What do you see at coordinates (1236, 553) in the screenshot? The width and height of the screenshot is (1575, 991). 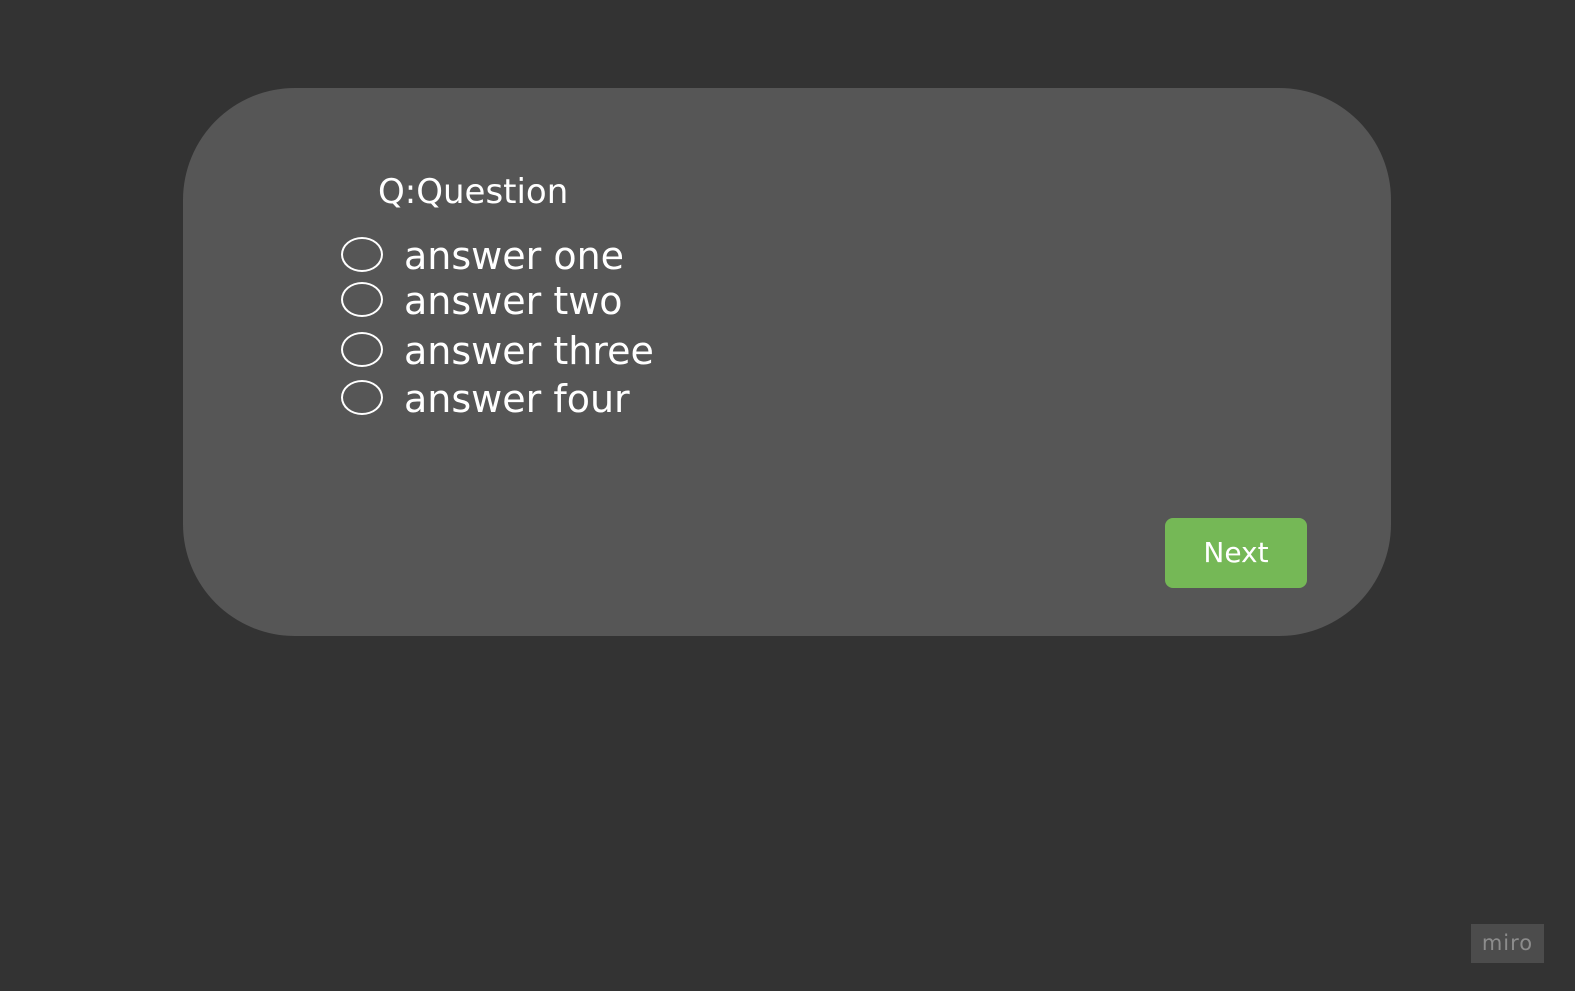 I see `next-button: Next` at bounding box center [1236, 553].